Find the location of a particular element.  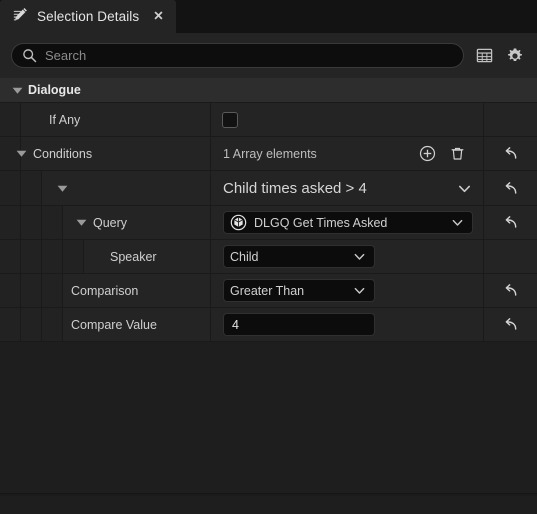

property-label-compare-value: Compare Value is located at coordinates (114, 324).